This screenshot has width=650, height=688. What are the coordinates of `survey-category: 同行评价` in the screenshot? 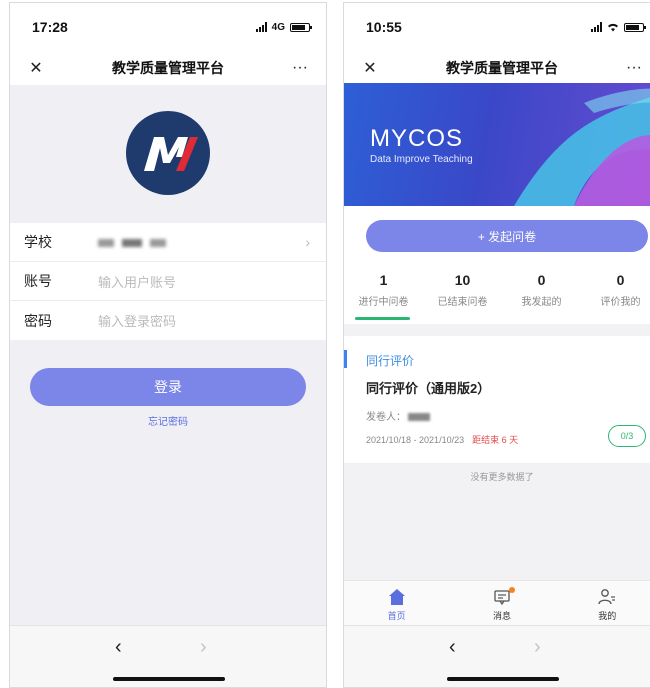 It's located at (390, 361).